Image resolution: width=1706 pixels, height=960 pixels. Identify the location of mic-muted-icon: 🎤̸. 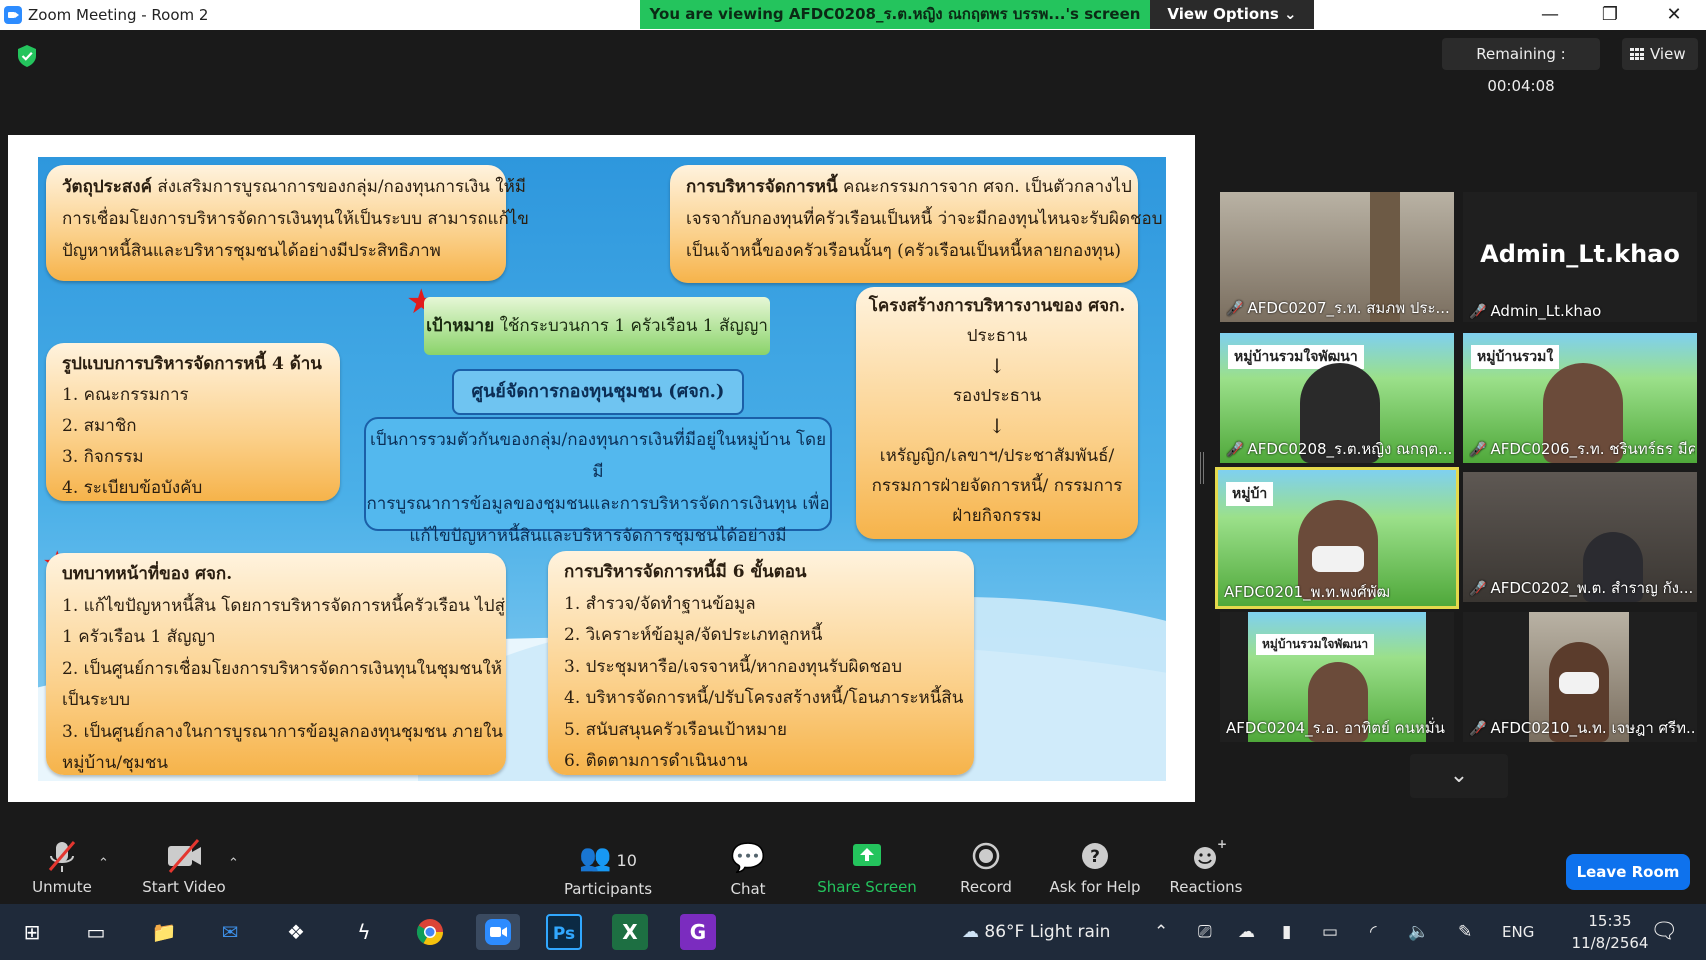
(1235, 450).